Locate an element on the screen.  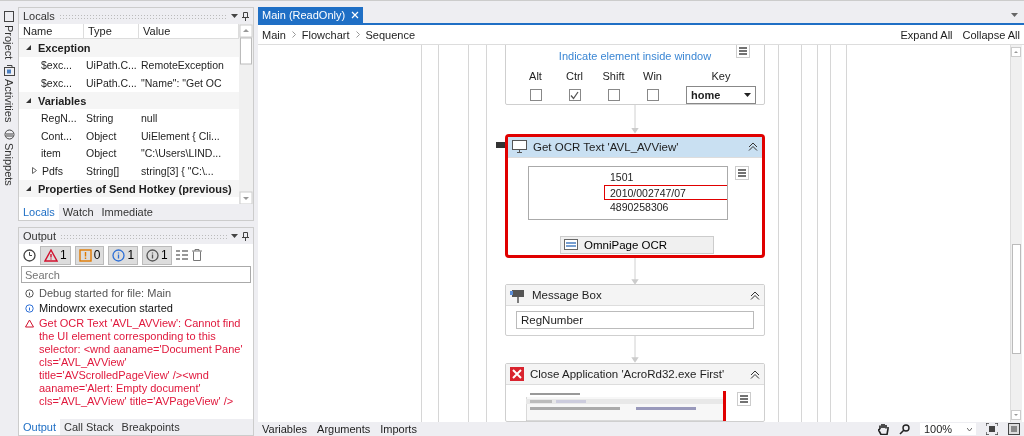
activity-title: Get OCR Text 'AVL_AVView' is located at coordinates (606, 146).